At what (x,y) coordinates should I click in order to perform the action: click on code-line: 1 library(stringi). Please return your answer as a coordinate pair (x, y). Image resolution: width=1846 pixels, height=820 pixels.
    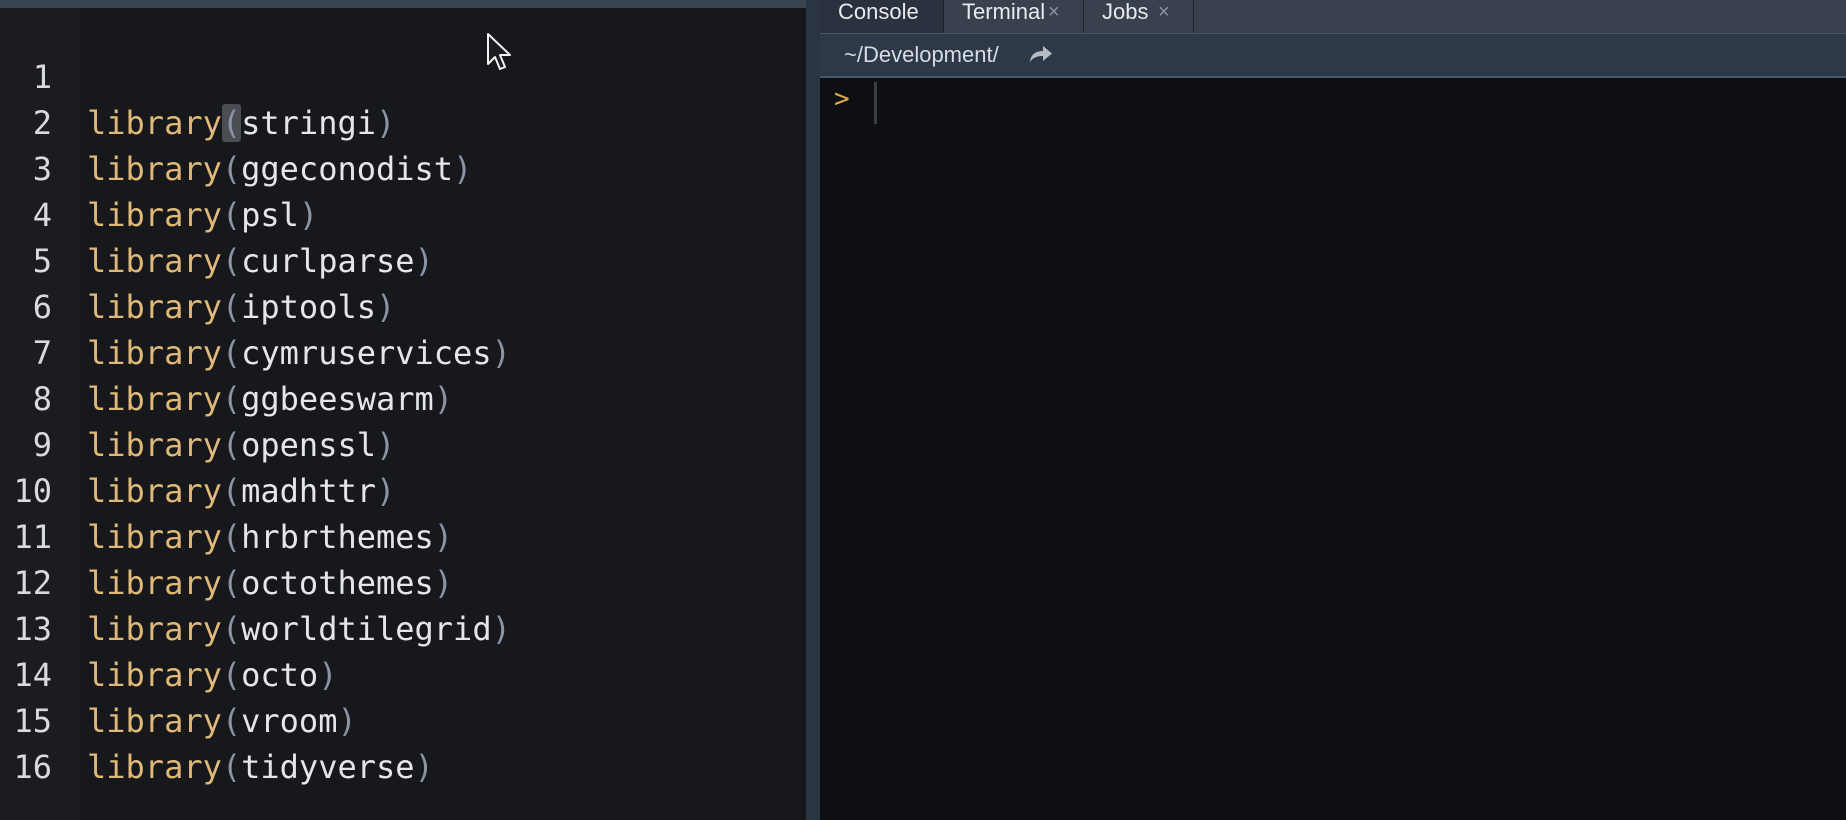
    Looking at the image, I should click on (403, 75).